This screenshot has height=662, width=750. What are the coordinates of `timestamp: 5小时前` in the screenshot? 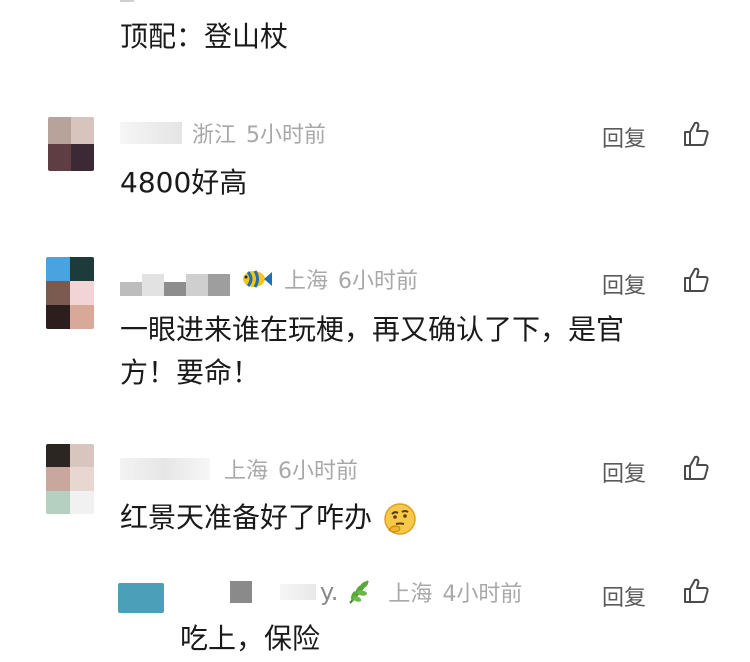 It's located at (286, 135).